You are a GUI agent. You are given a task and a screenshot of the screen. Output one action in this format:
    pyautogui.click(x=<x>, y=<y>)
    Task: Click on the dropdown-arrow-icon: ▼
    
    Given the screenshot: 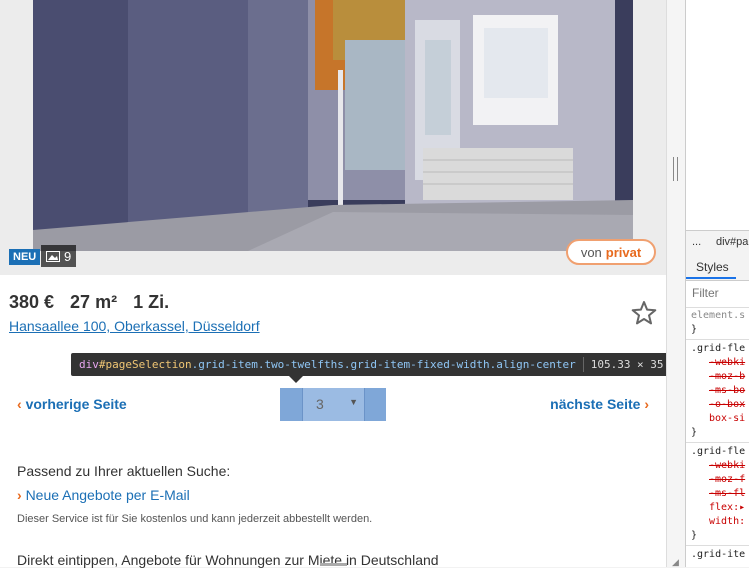 What is the action you would take?
    pyautogui.click(x=353, y=402)
    